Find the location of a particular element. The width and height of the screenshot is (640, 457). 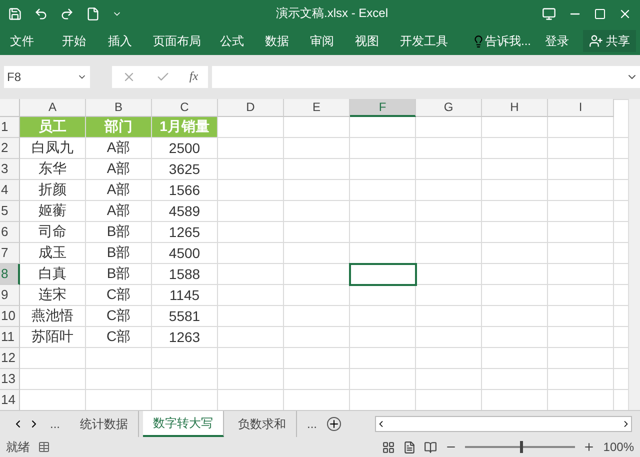

horizontal-scrollbar is located at coordinates (503, 424).